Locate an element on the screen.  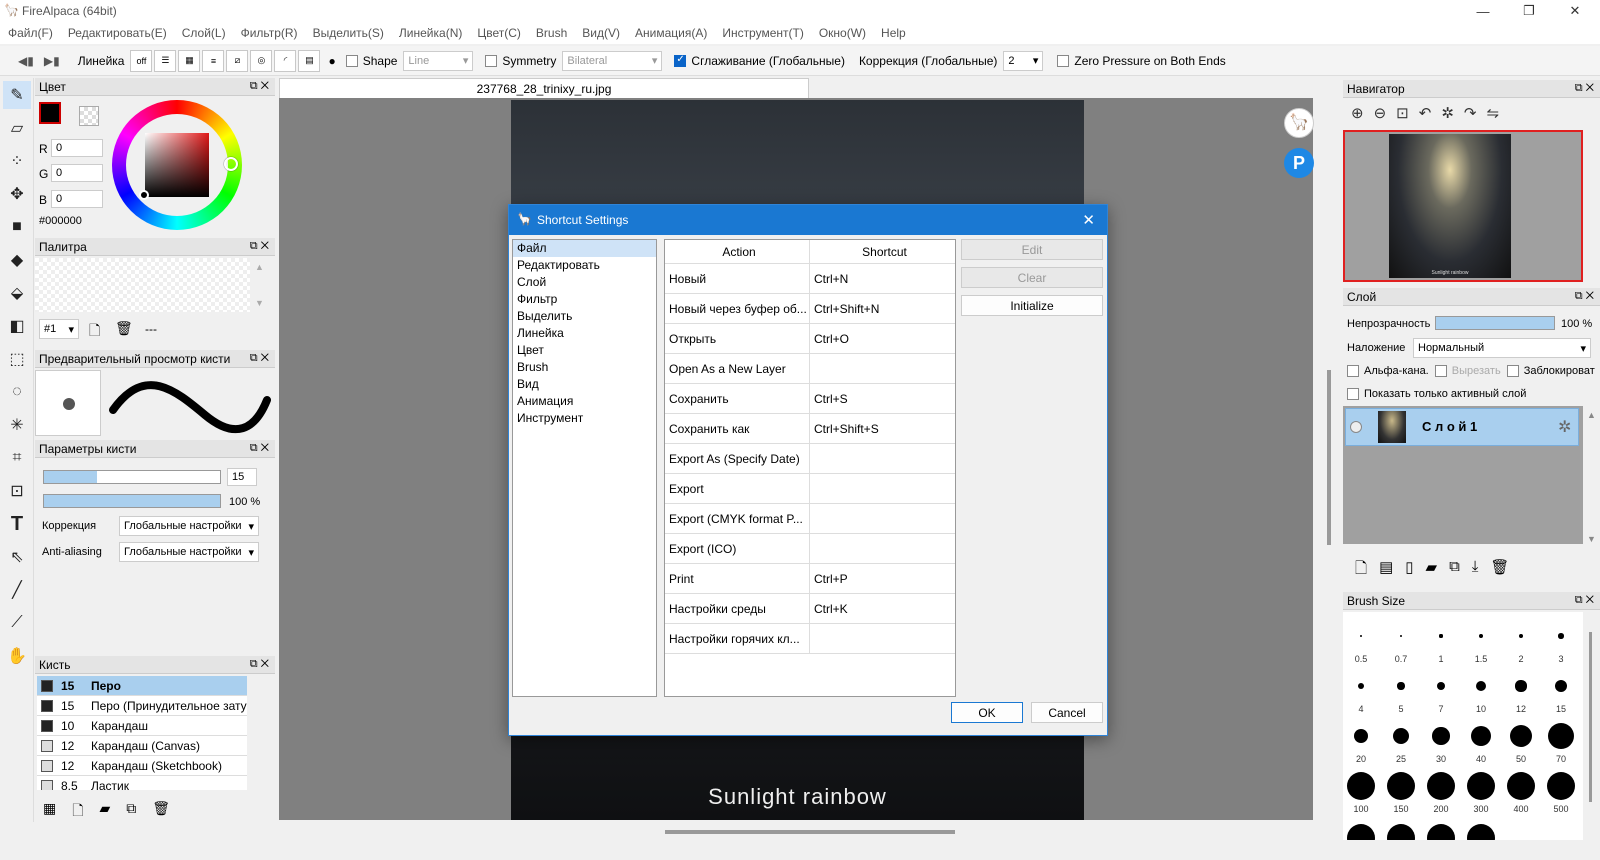
menu-item: Линейка(N) is located at coordinates (430, 33).